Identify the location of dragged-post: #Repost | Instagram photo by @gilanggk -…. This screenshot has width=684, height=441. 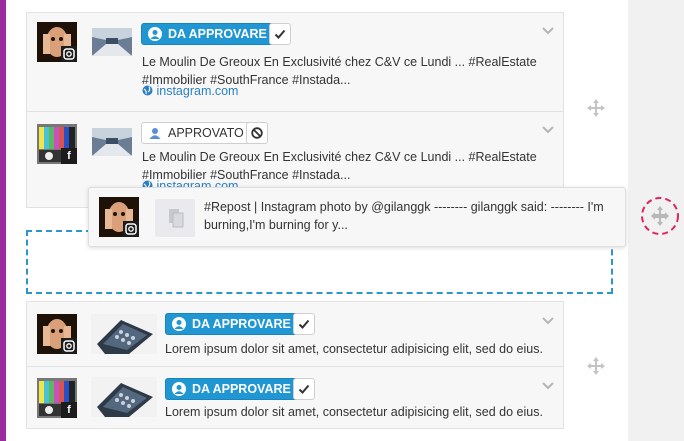
(357, 217).